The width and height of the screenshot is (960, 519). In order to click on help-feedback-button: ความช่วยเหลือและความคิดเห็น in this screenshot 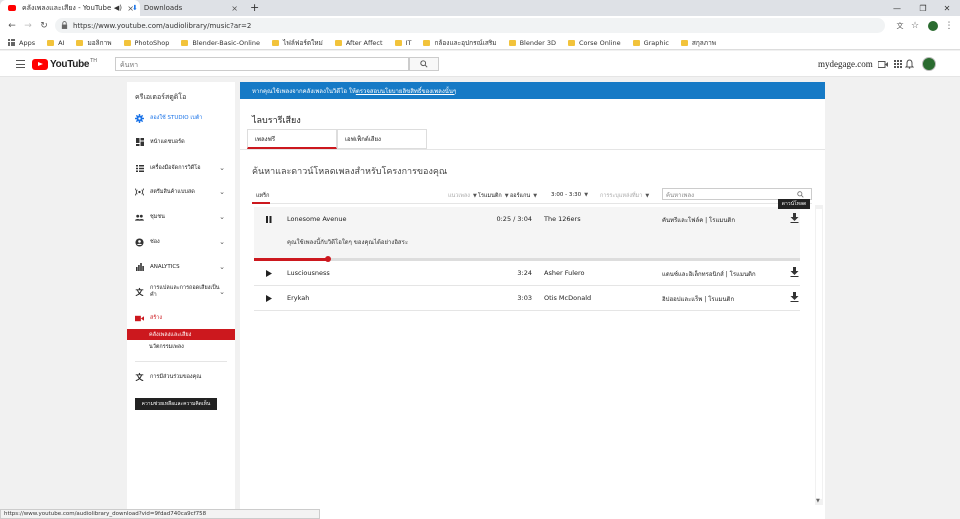, I will do `click(176, 404)`.